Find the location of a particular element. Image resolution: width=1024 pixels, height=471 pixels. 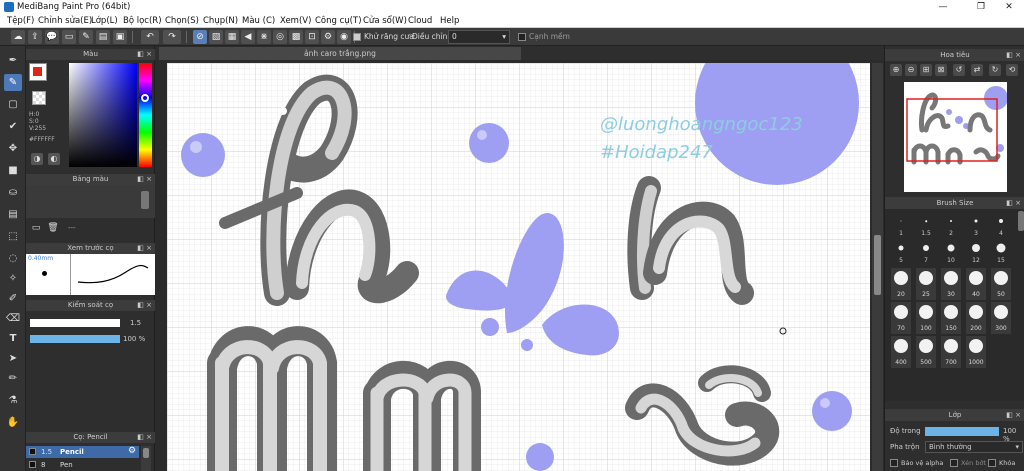

minimize-button: — is located at coordinates (943, 7).